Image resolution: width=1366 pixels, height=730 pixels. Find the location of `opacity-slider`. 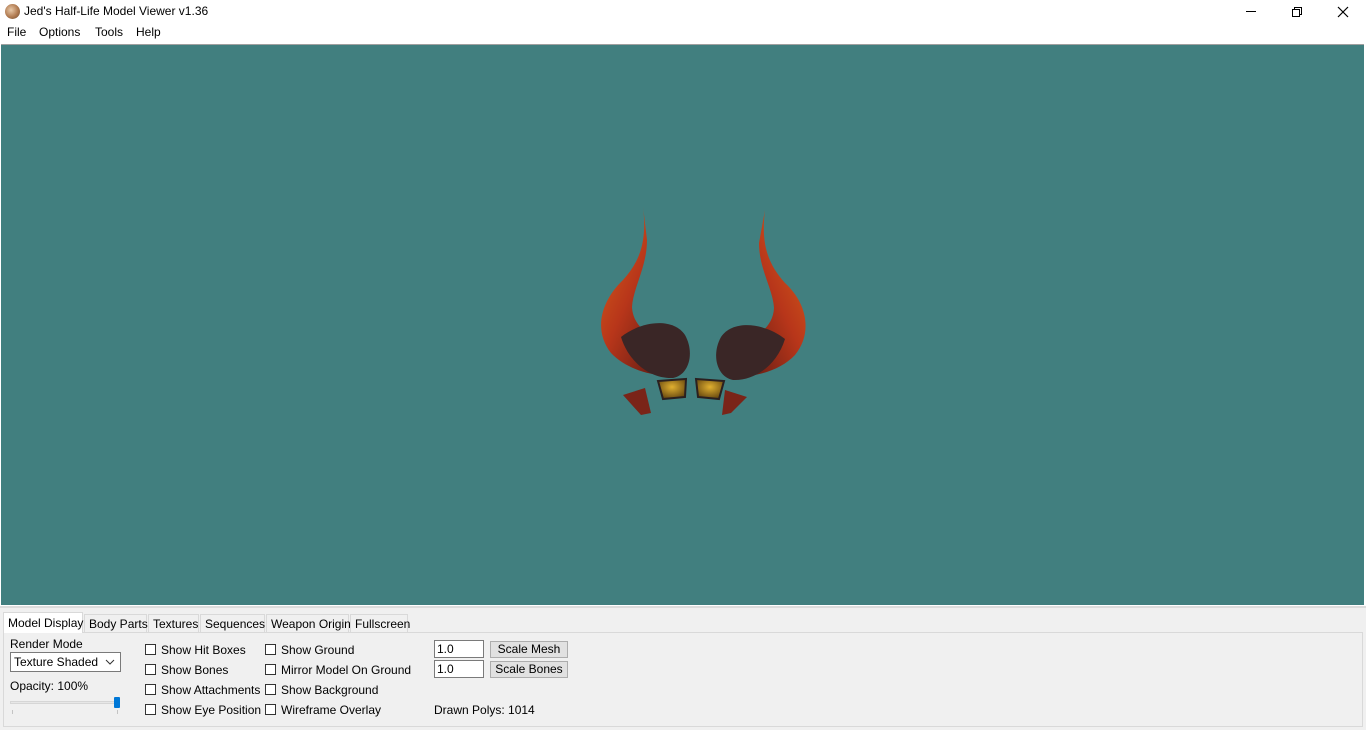

opacity-slider is located at coordinates (65, 705).